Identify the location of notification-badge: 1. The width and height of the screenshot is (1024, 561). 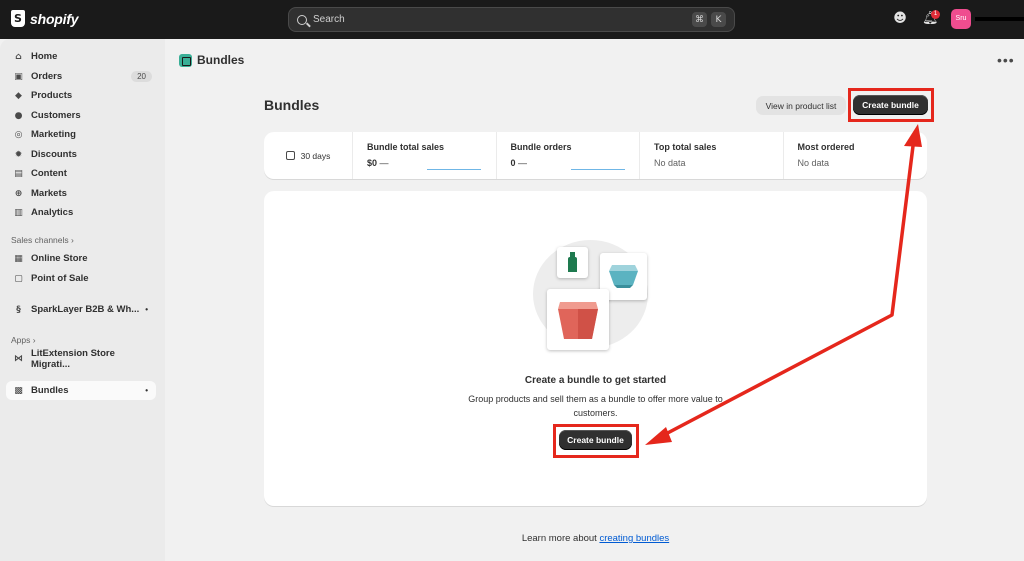
(935, 14).